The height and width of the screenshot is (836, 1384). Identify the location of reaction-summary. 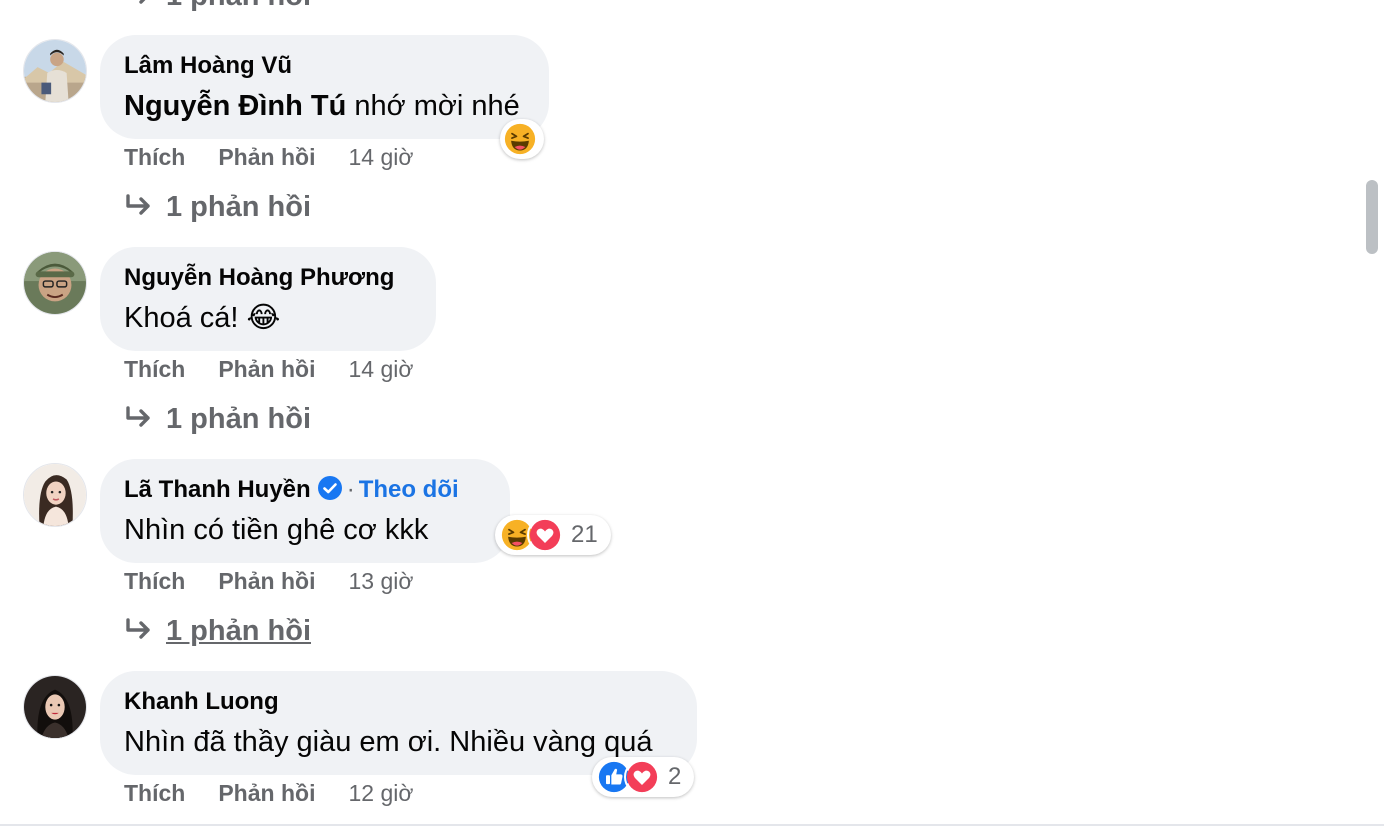
(522, 139).